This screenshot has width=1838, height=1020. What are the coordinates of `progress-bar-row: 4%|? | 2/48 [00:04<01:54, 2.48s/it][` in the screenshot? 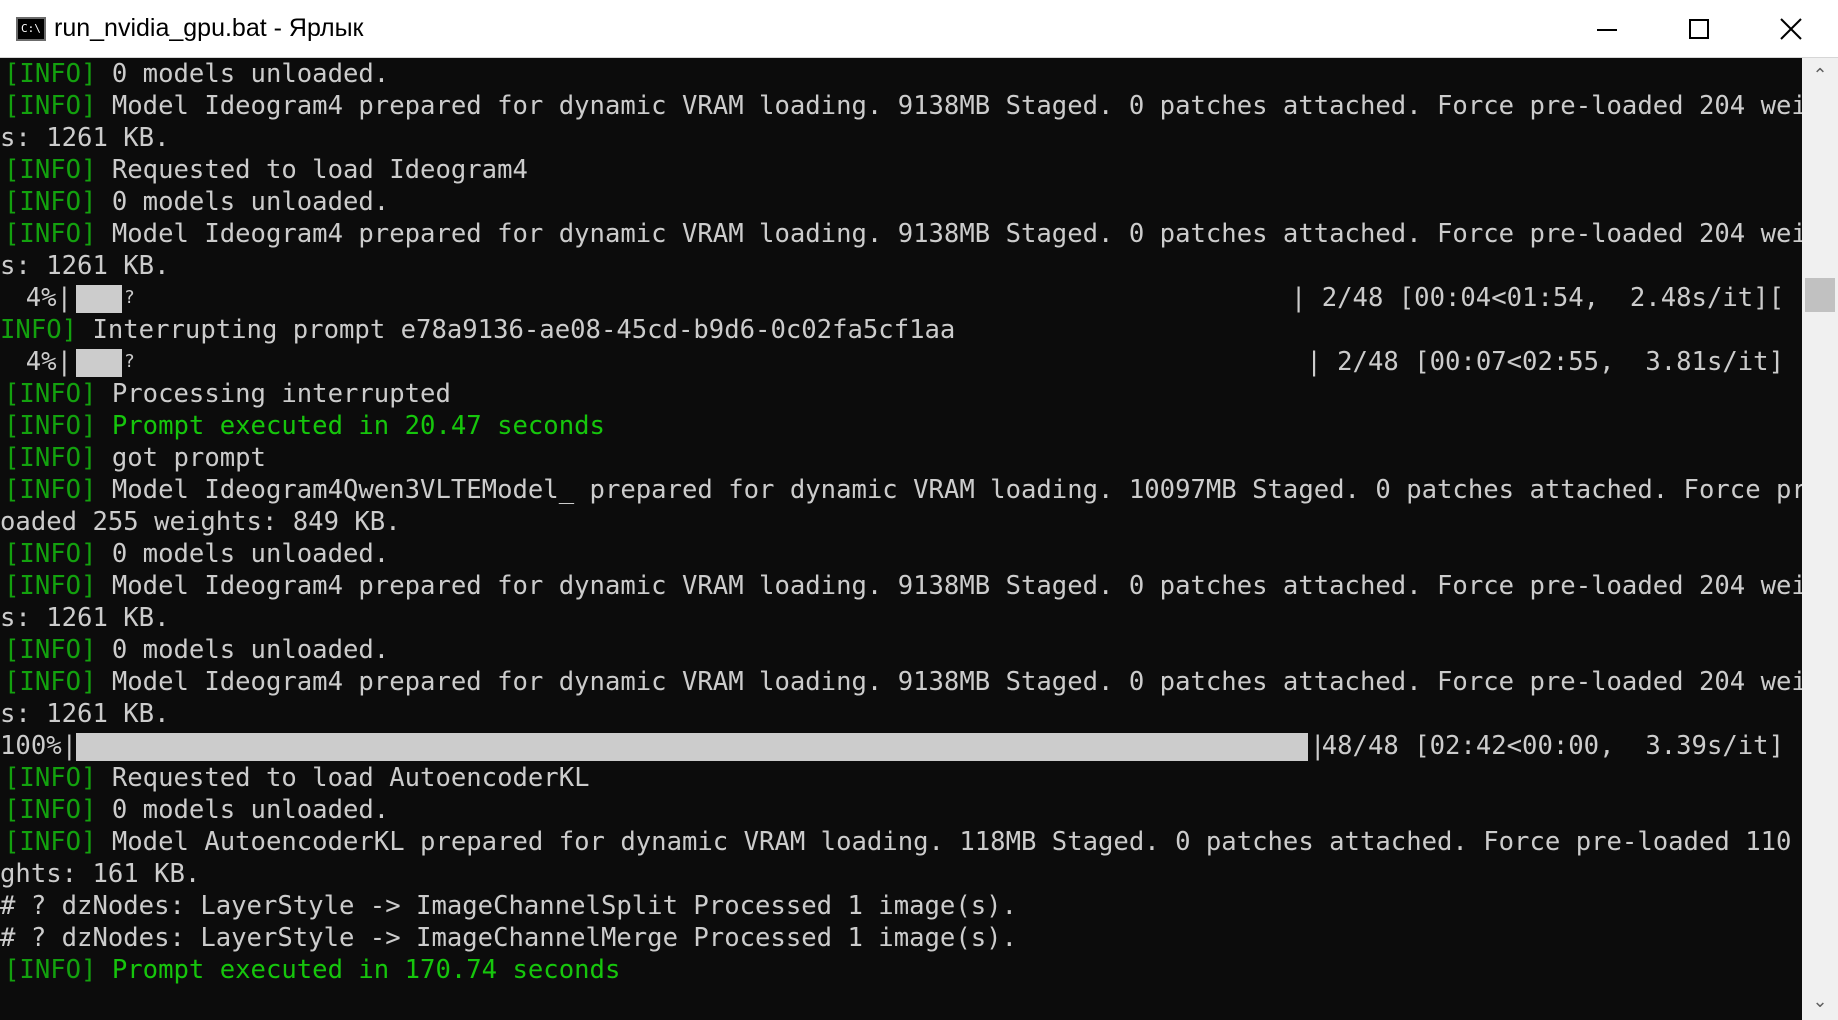 It's located at (901, 298).